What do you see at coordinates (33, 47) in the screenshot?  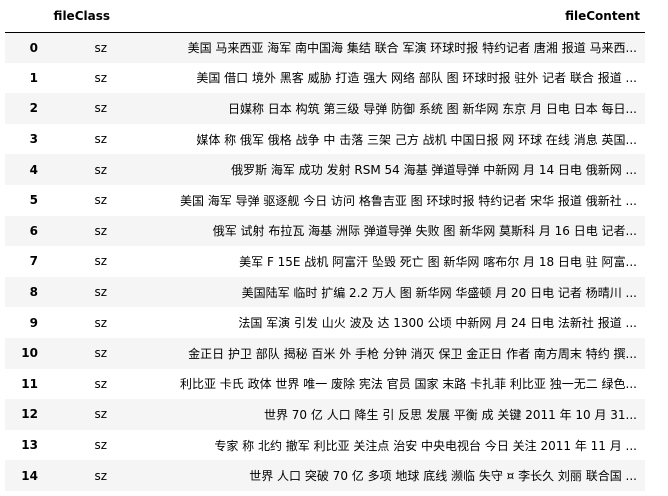 I see `row-index: 0` at bounding box center [33, 47].